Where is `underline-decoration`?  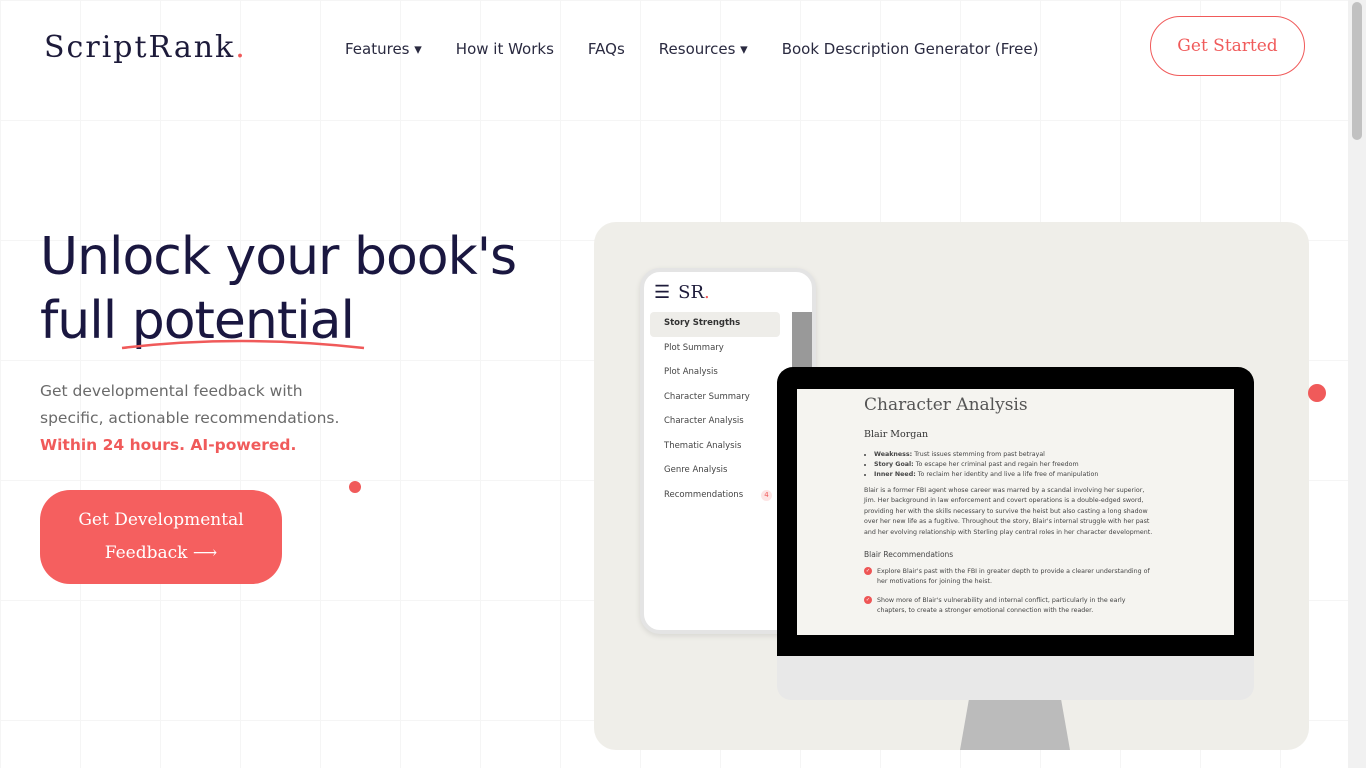
underline-decoration is located at coordinates (243, 344).